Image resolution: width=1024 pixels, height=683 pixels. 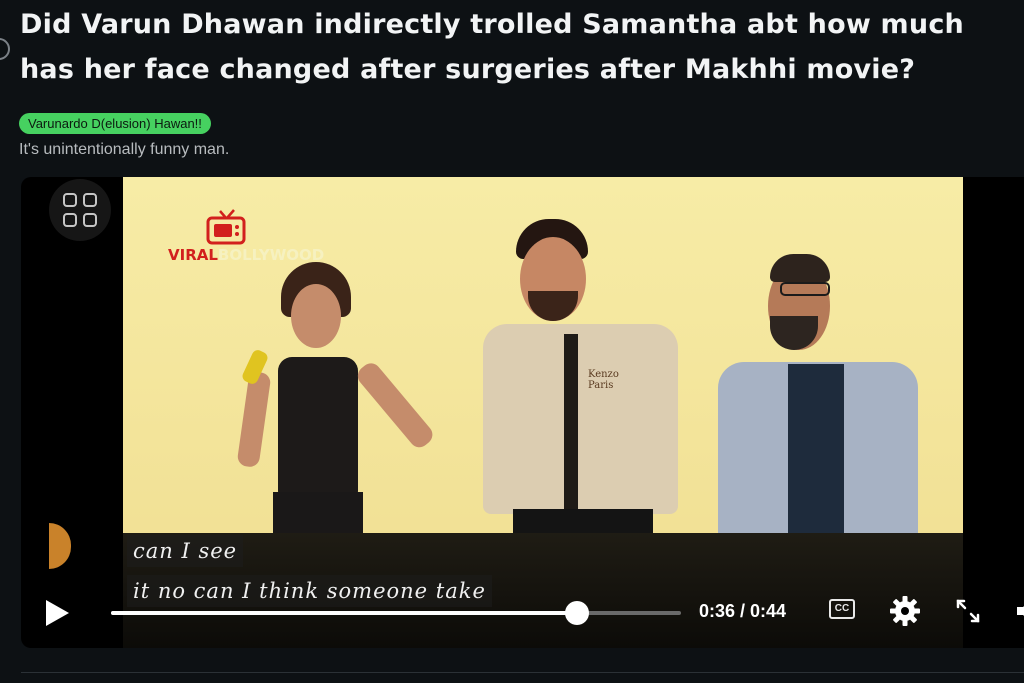 I want to click on person-left, so click(x=335, y=417).